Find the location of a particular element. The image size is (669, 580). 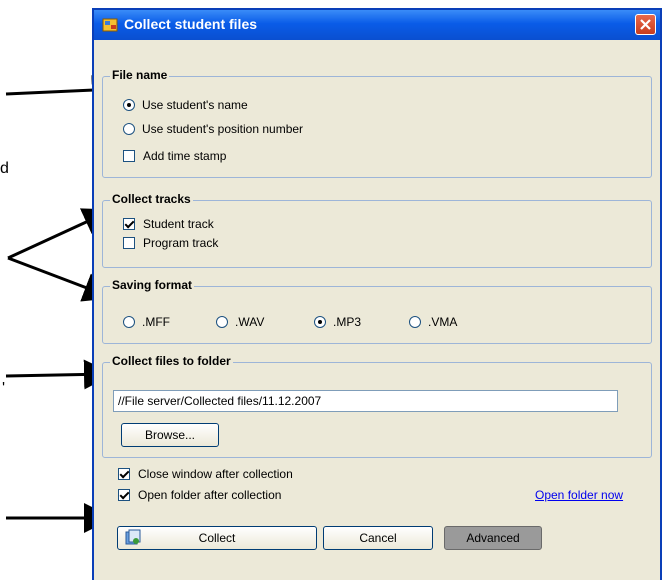

collect-button: Collect is located at coordinates (217, 538).